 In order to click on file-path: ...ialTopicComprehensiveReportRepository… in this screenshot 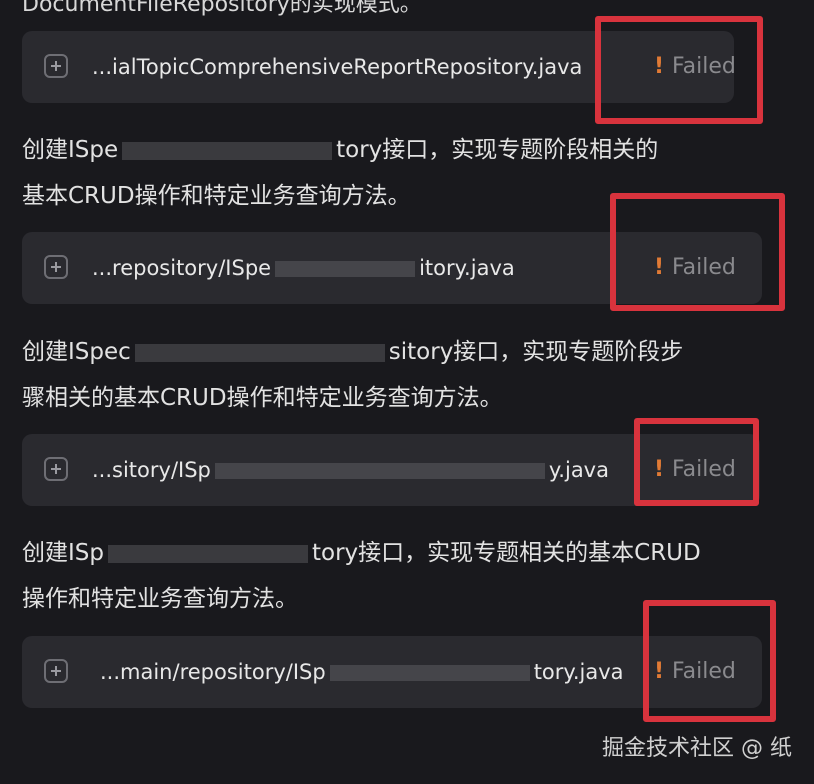, I will do `click(337, 67)`.